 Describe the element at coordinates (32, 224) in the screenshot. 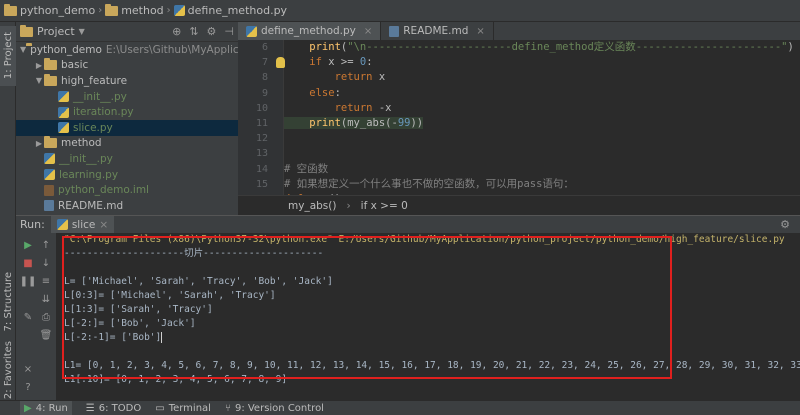

I see `run-panel-label: Run:` at that location.